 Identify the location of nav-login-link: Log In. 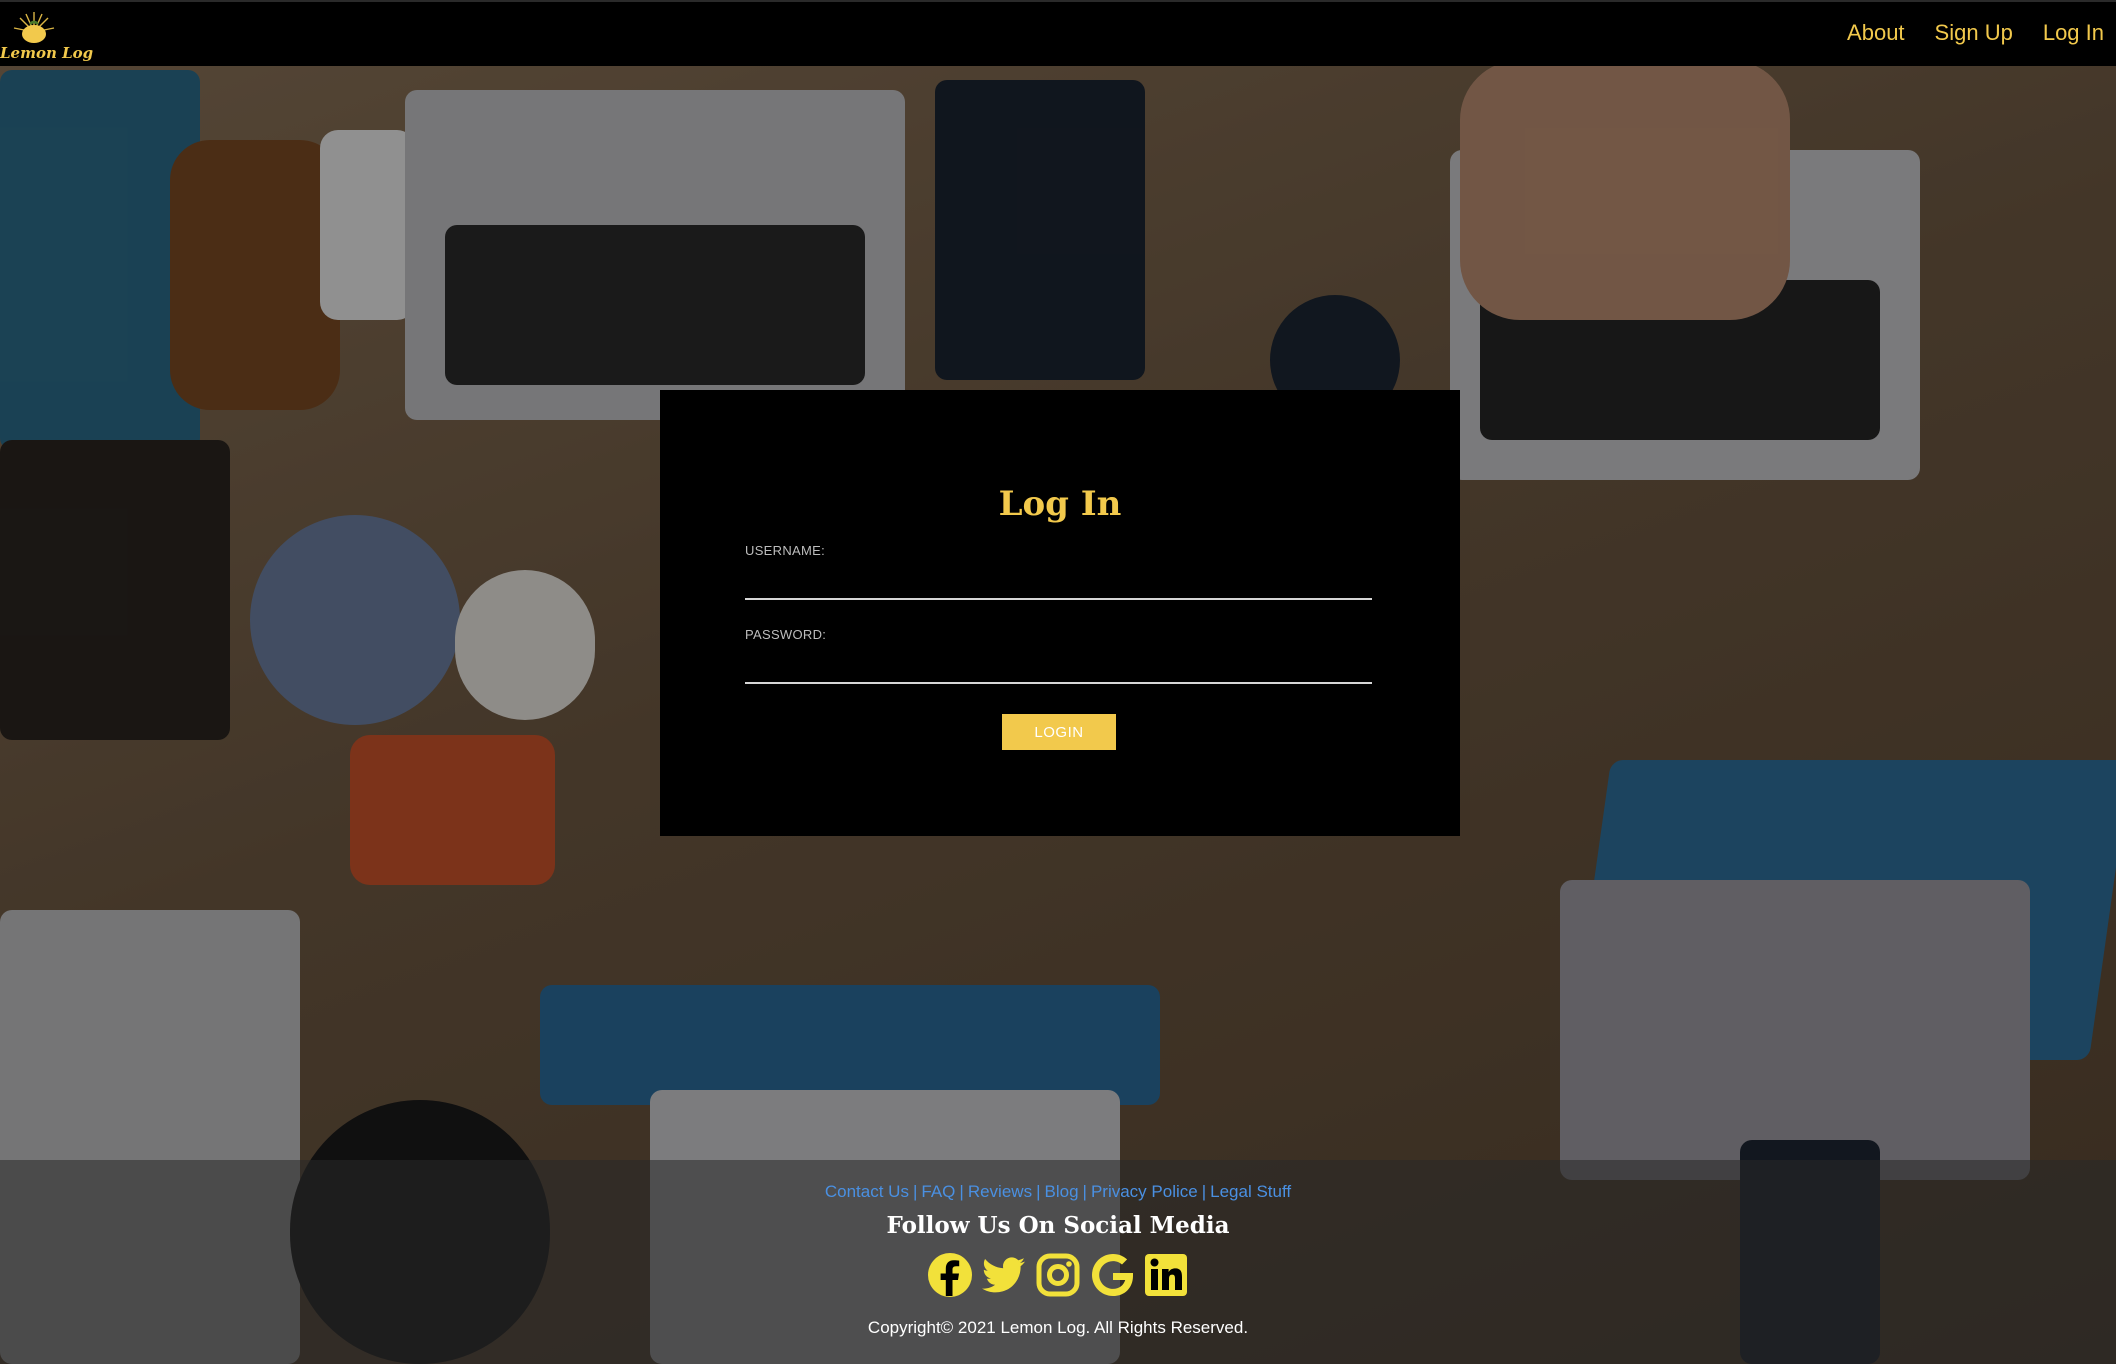
(2073, 33).